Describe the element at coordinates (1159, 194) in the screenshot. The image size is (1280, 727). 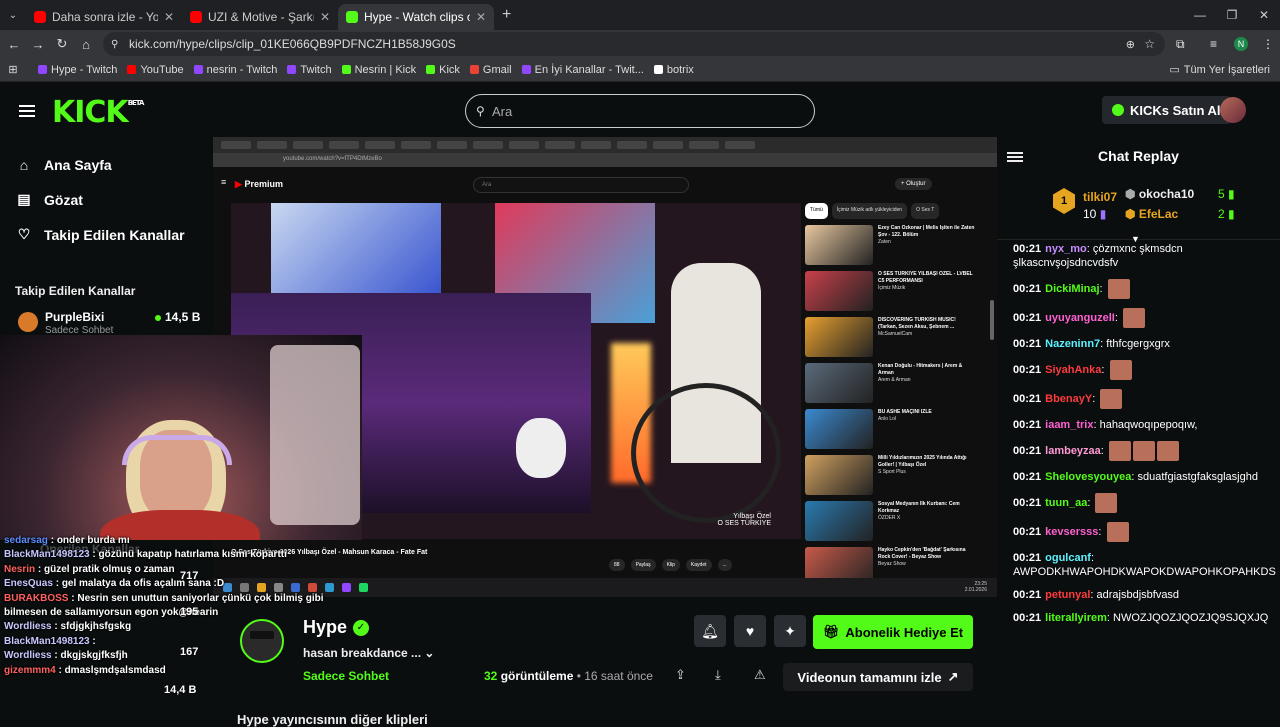
I see `gifter-name: ⬢ okocha10` at that location.